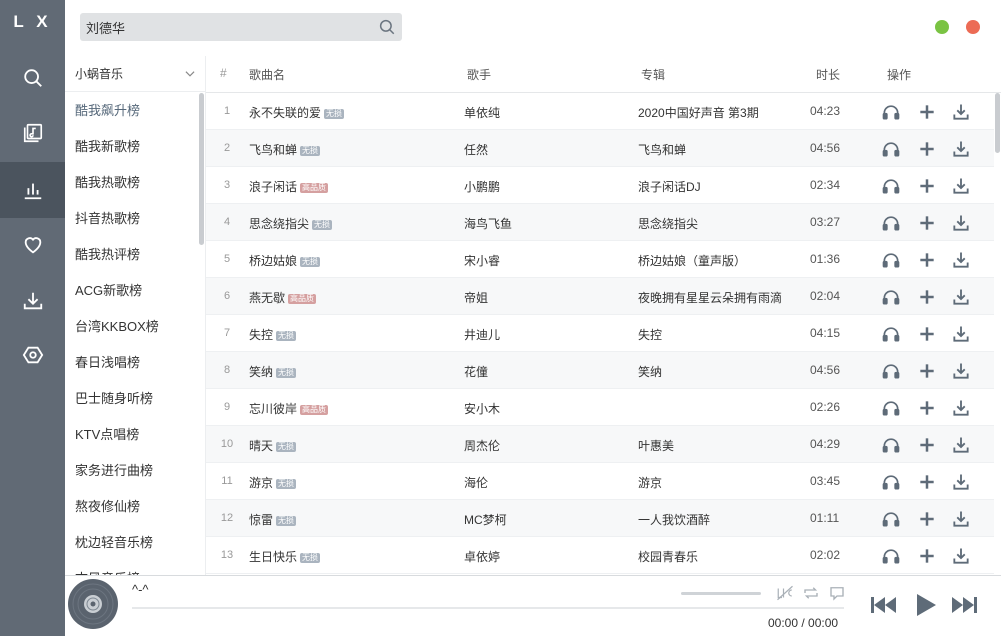 The width and height of the screenshot is (1001, 636). What do you see at coordinates (93, 604) in the screenshot?
I see `album-cover-icon` at bounding box center [93, 604].